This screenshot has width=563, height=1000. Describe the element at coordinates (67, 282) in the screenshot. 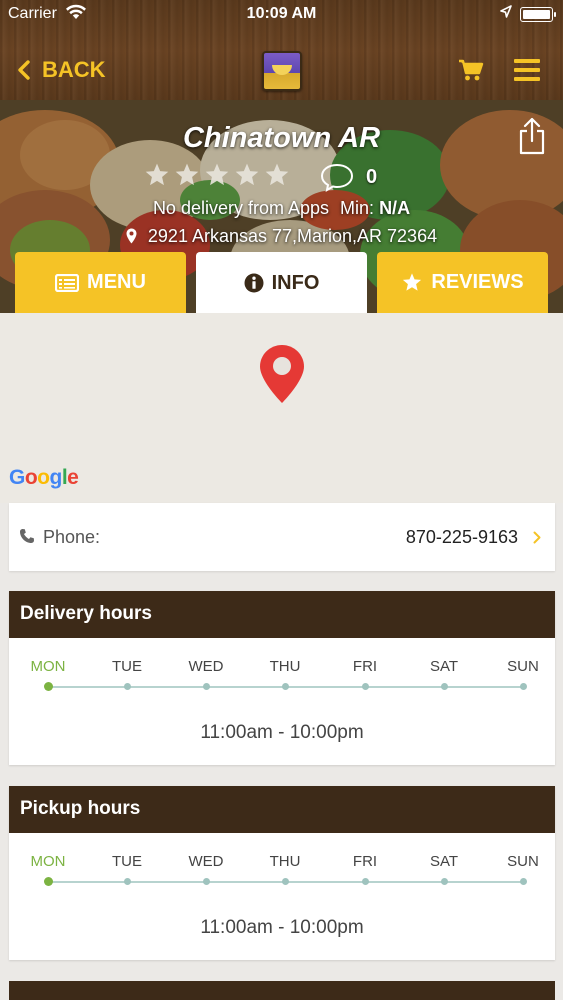

I see `menu-card-icon` at that location.